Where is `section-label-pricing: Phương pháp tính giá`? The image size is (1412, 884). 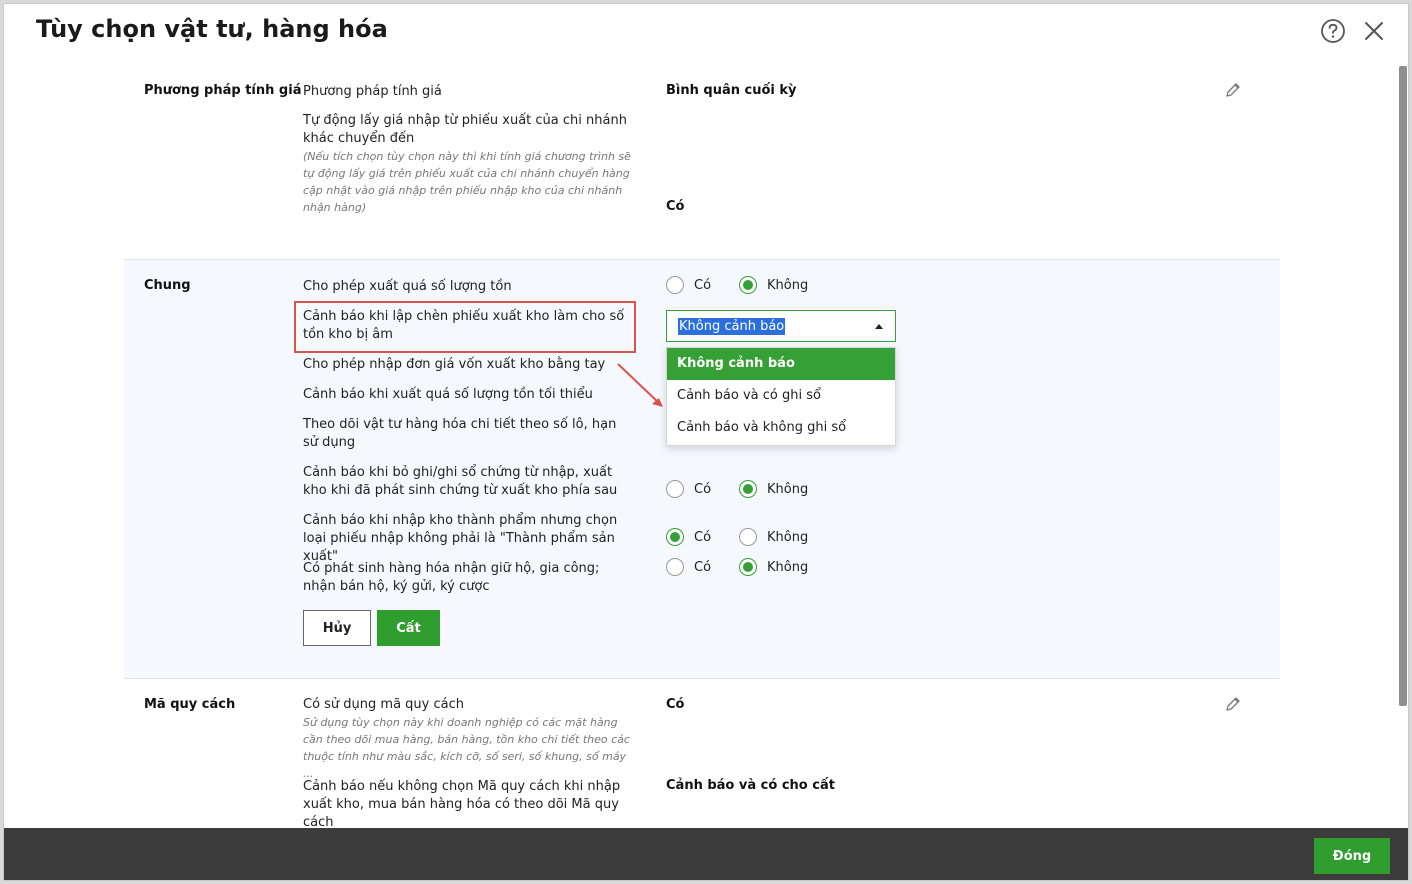
section-label-pricing: Phương pháp tính giá is located at coordinates (223, 90).